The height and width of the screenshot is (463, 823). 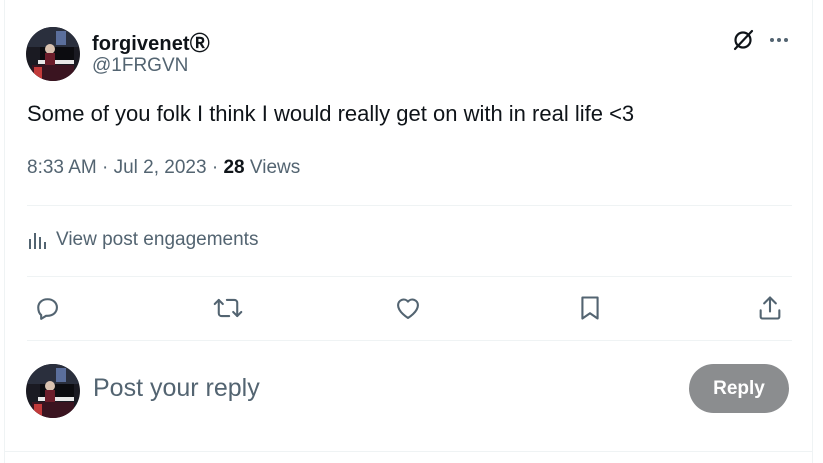 I want to click on share-button, so click(x=770, y=308).